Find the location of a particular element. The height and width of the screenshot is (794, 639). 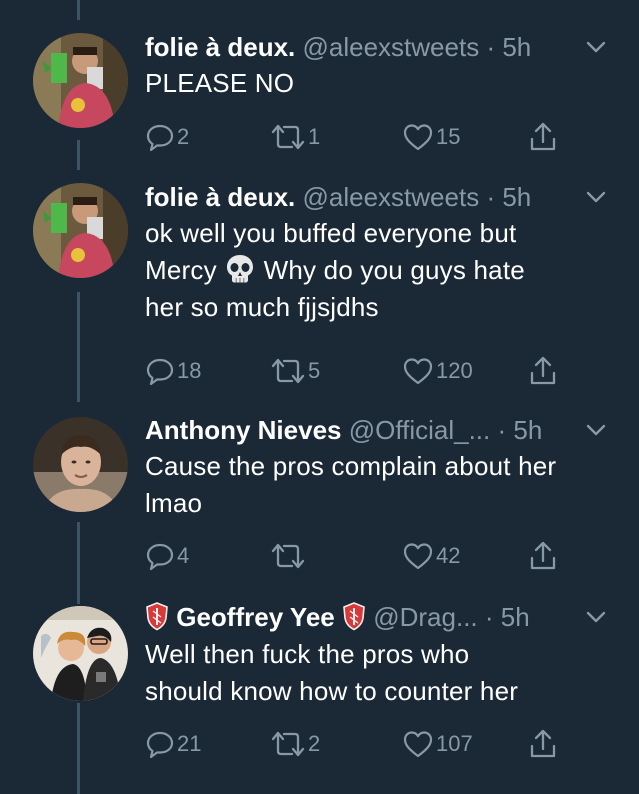

like-button: 42 is located at coordinates (431, 556).